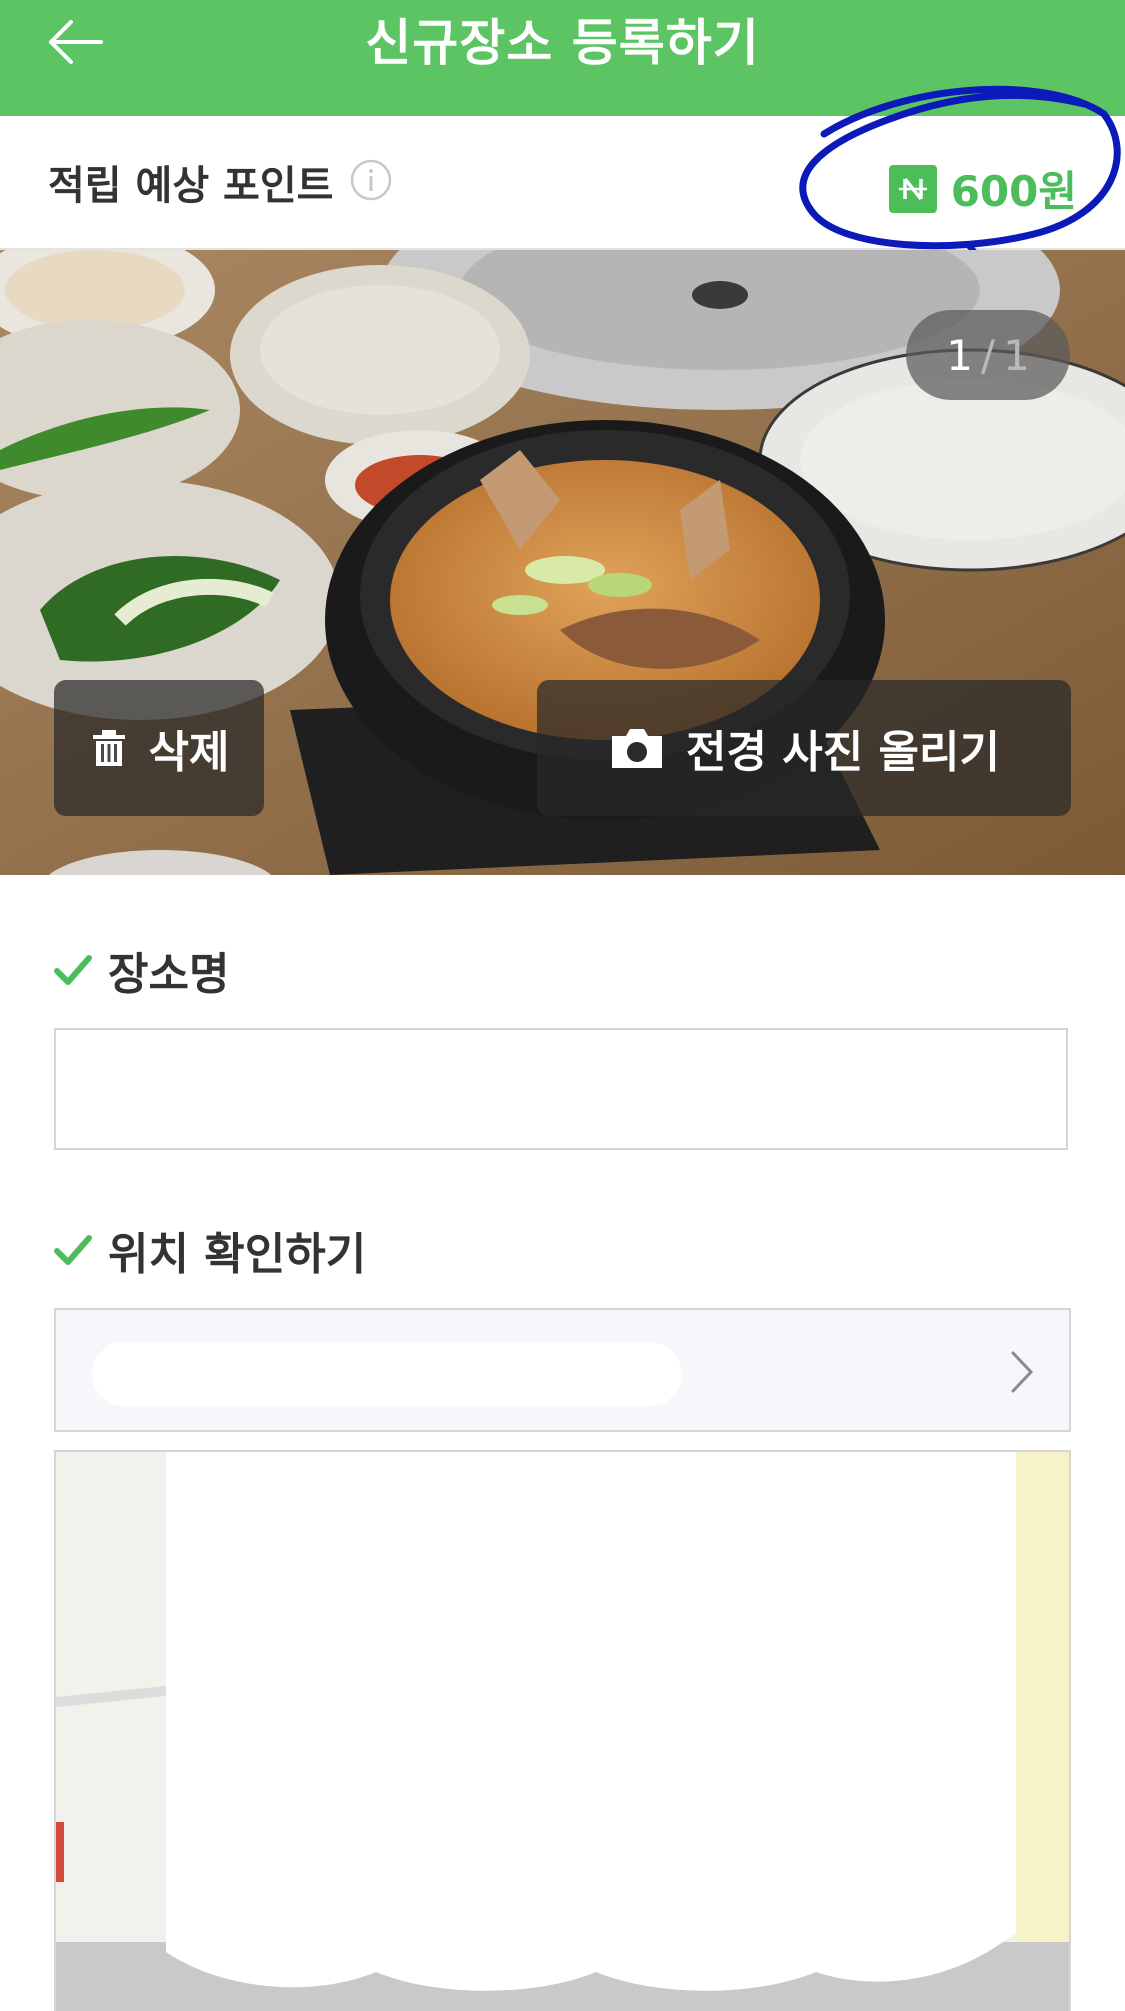 The height and width of the screenshot is (2011, 1125). I want to click on points-label: 적립 예상 포인트, so click(191, 186).